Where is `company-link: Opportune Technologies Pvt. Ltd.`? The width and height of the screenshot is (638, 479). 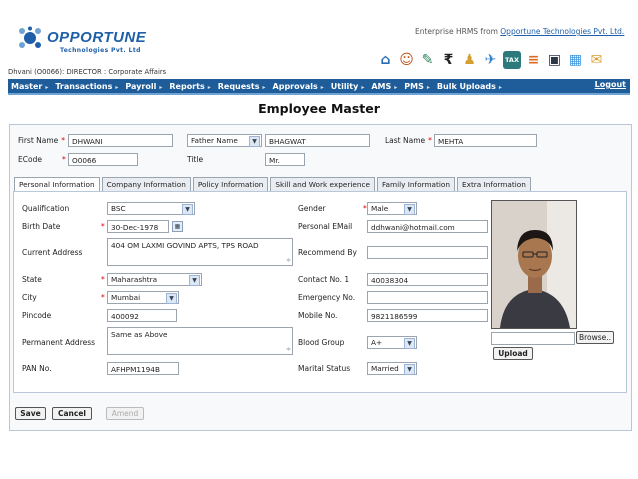
company-link: Opportune Technologies Pvt. Ltd. is located at coordinates (562, 31).